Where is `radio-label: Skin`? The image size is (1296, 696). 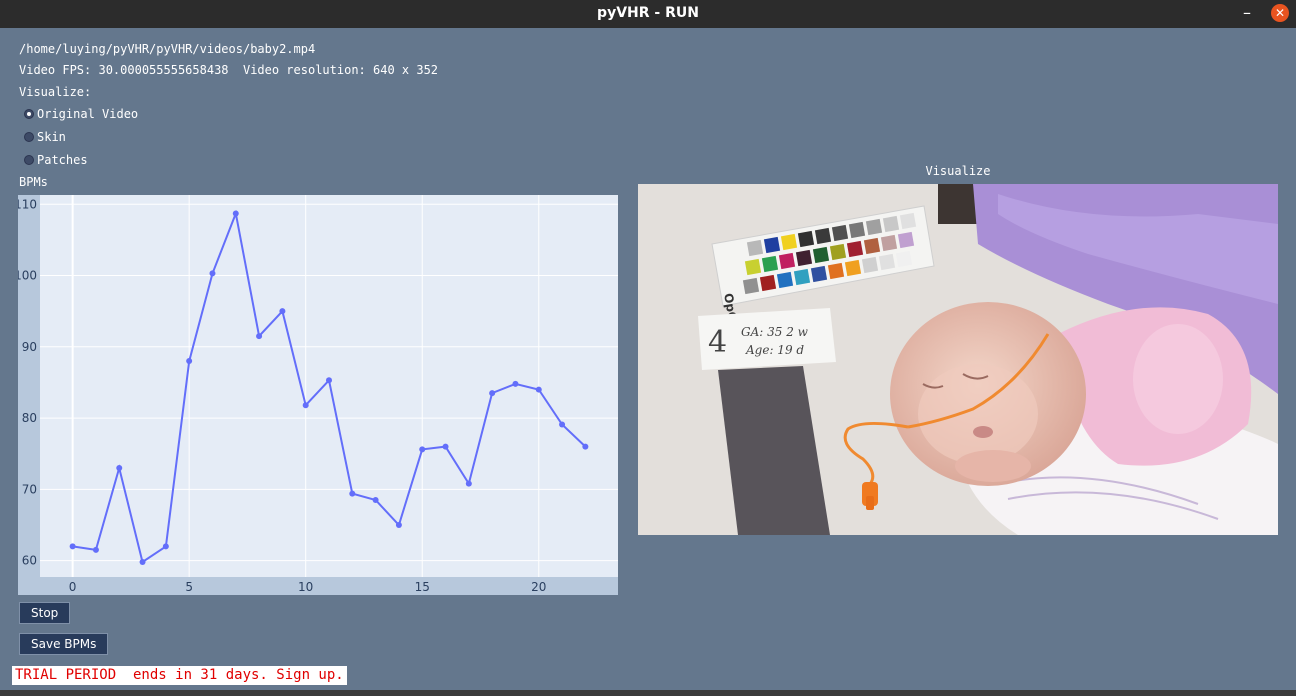
radio-label: Skin is located at coordinates (51, 137).